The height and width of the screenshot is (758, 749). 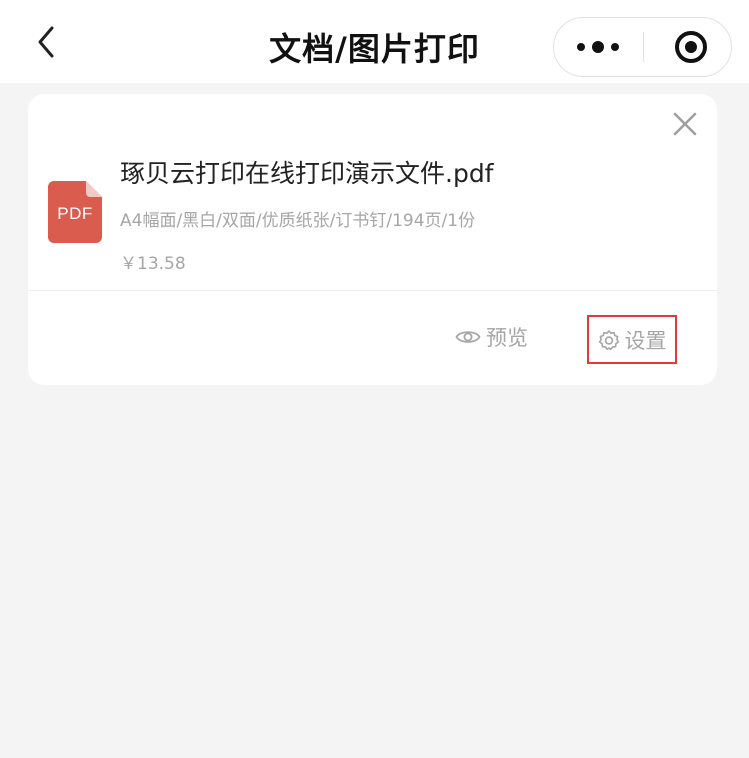 I want to click on close-icon, so click(x=685, y=124).